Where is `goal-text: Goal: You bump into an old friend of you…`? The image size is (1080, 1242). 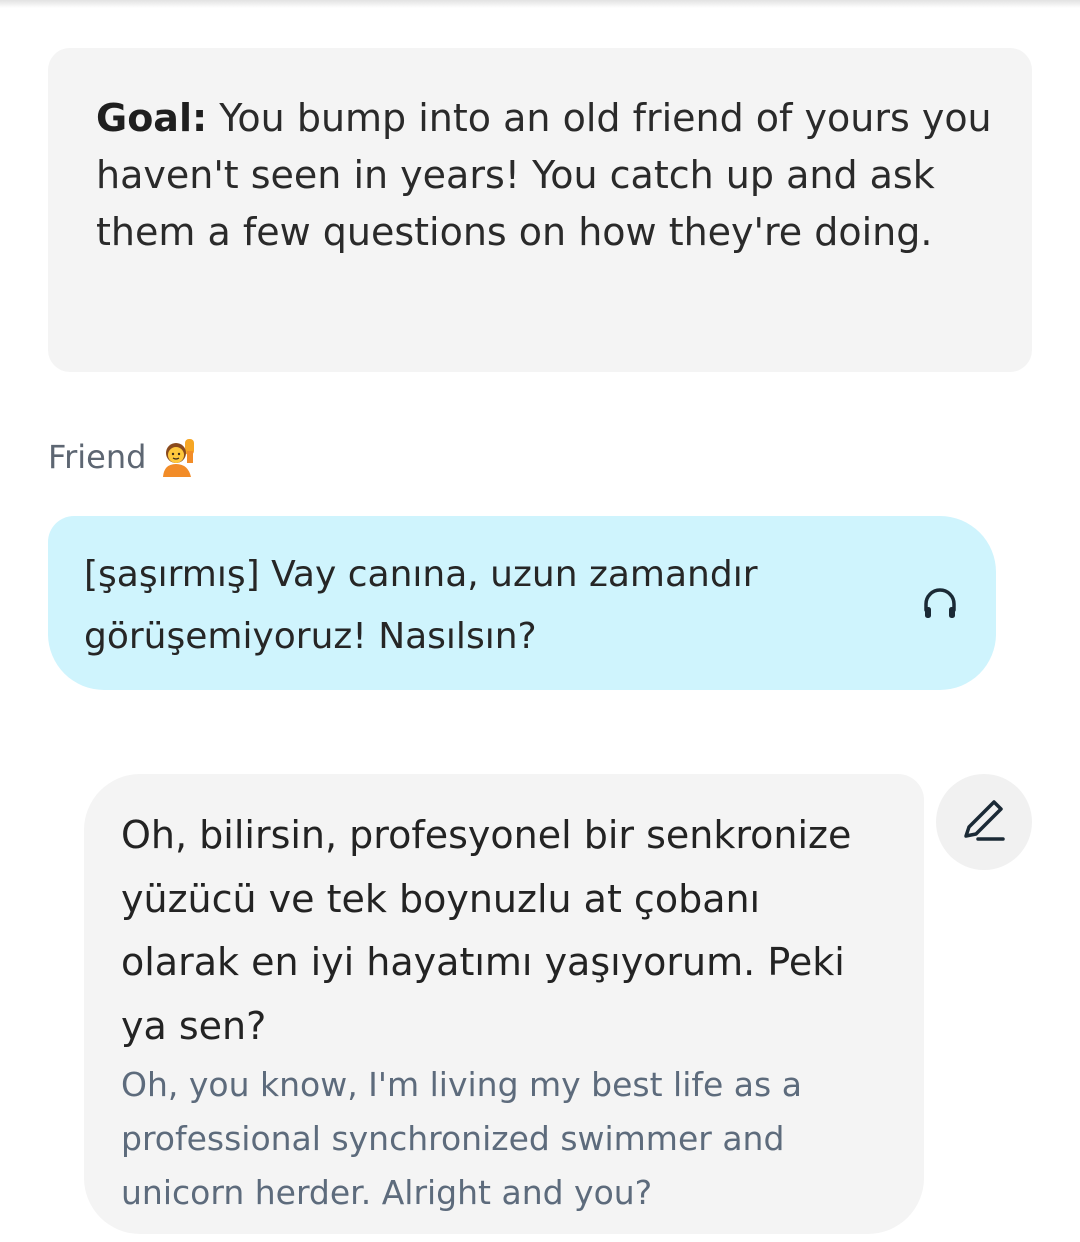
goal-text: Goal: You bump into an old friend of you… is located at coordinates (544, 175).